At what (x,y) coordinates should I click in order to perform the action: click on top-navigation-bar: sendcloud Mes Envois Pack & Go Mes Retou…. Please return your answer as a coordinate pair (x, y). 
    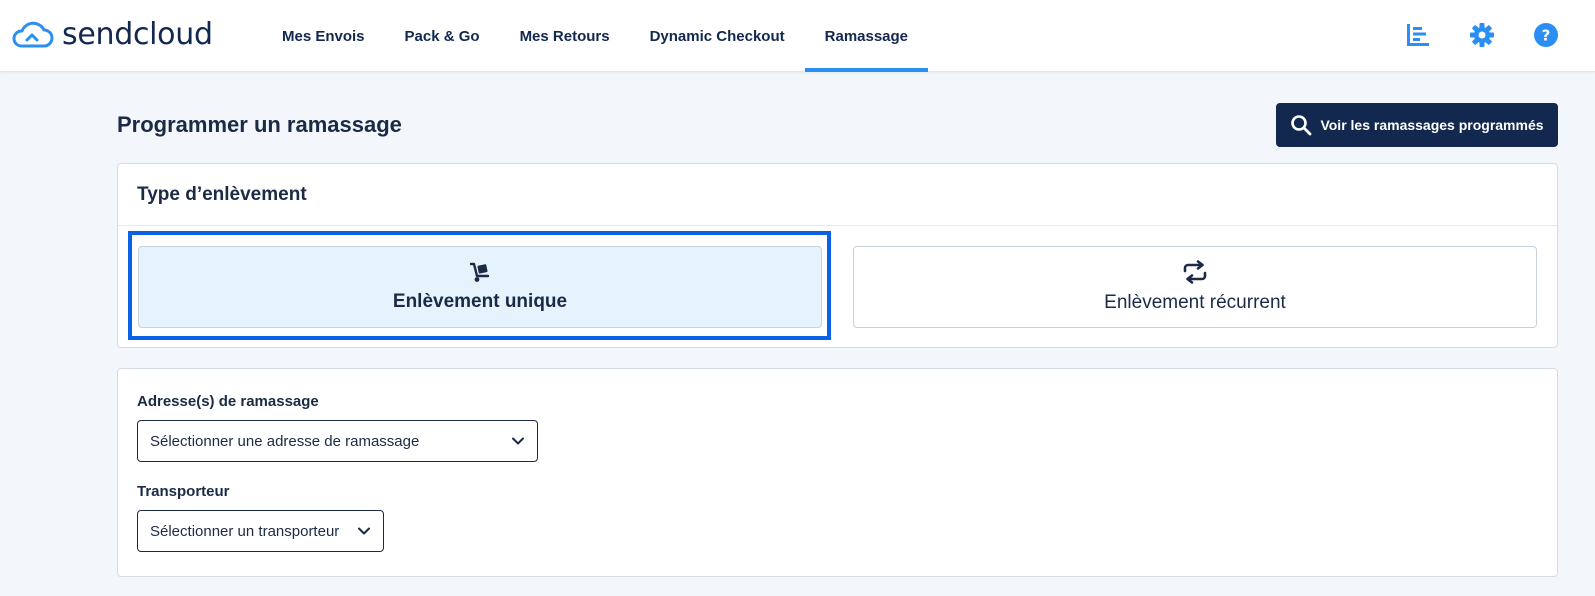
    Looking at the image, I should click on (797, 36).